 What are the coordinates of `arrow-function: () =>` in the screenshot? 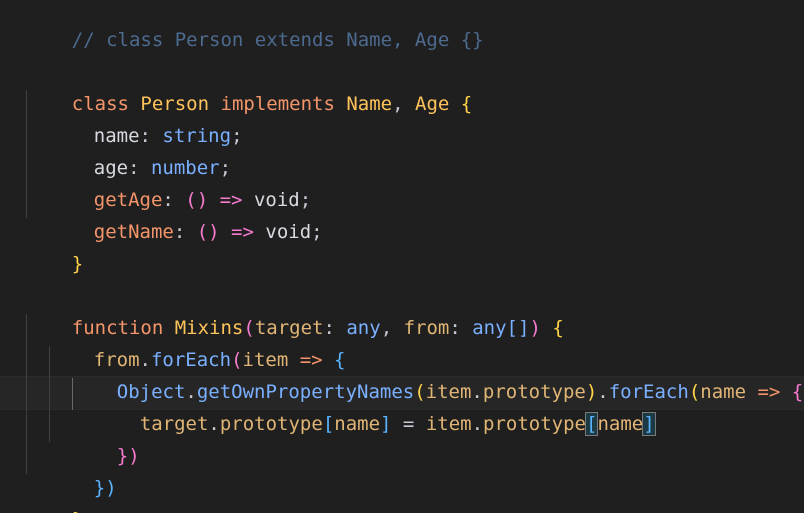 It's located at (231, 232).